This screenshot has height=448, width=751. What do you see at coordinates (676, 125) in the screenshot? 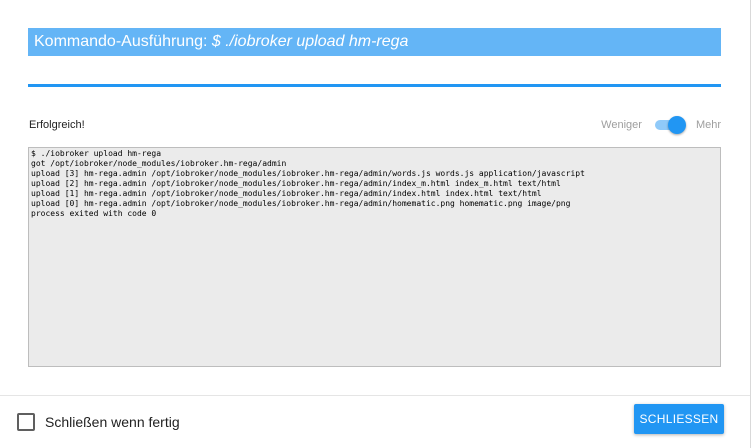
I see `switch-thumb` at bounding box center [676, 125].